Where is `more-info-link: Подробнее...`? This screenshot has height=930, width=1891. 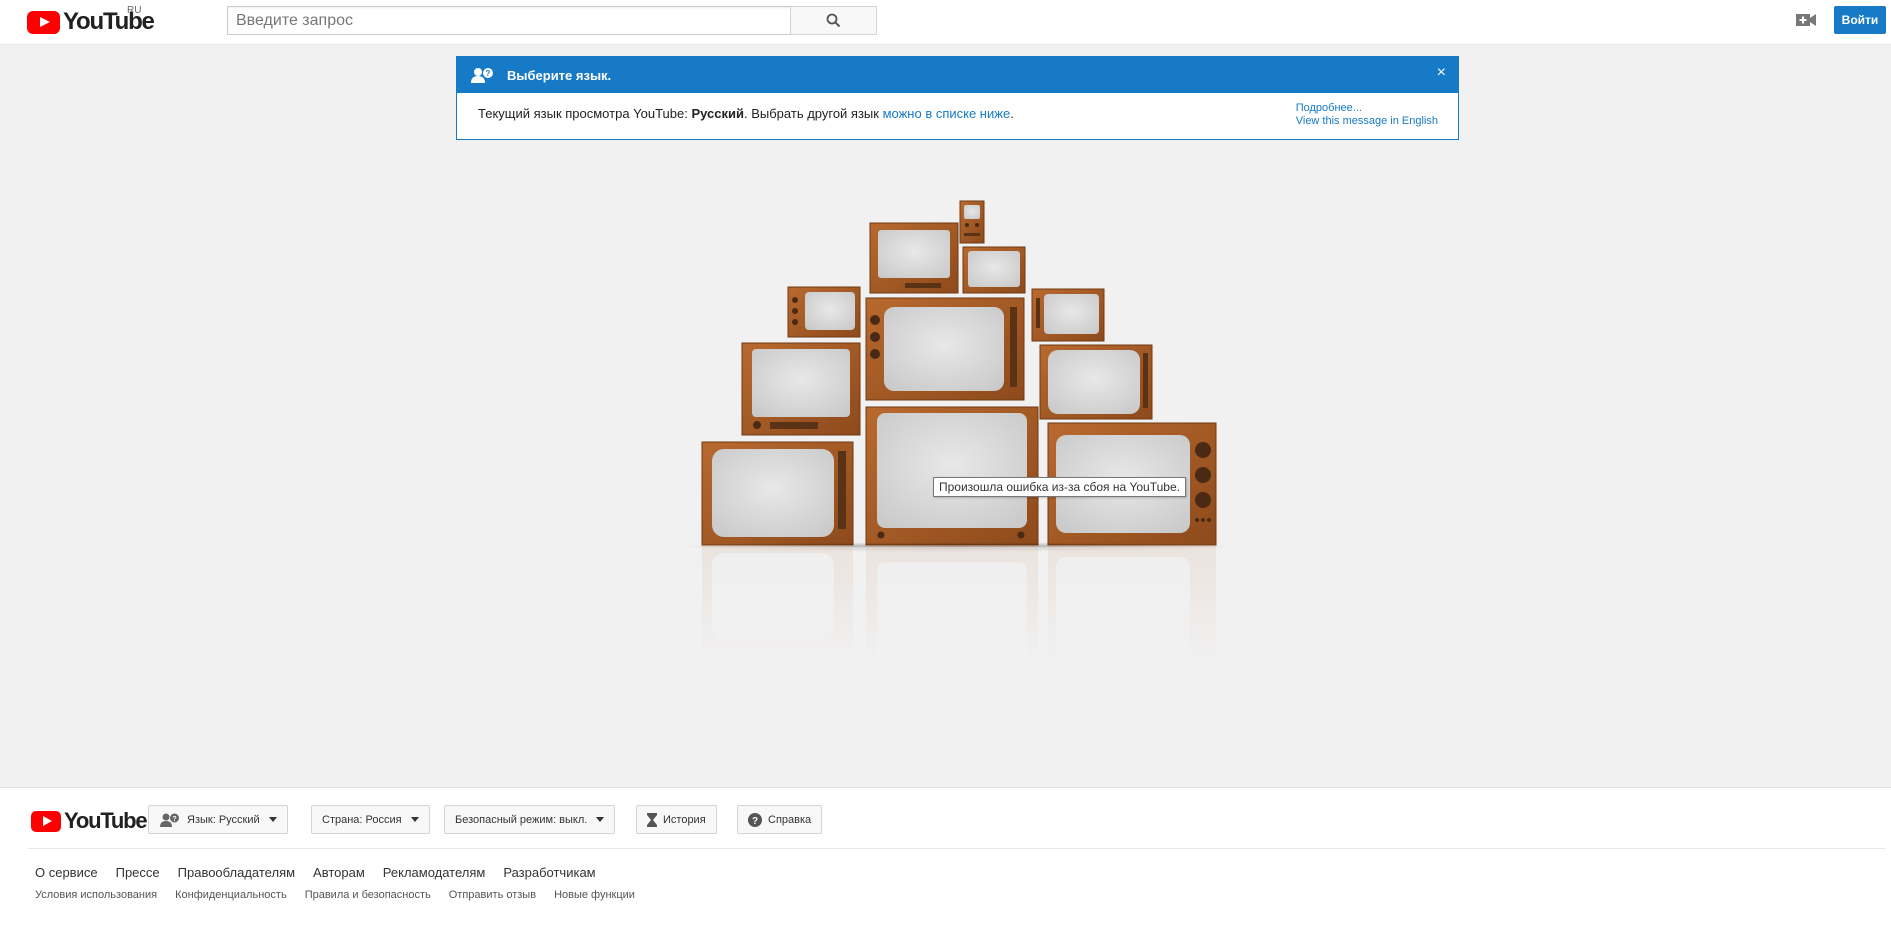 more-info-link: Подробнее... is located at coordinates (1367, 108).